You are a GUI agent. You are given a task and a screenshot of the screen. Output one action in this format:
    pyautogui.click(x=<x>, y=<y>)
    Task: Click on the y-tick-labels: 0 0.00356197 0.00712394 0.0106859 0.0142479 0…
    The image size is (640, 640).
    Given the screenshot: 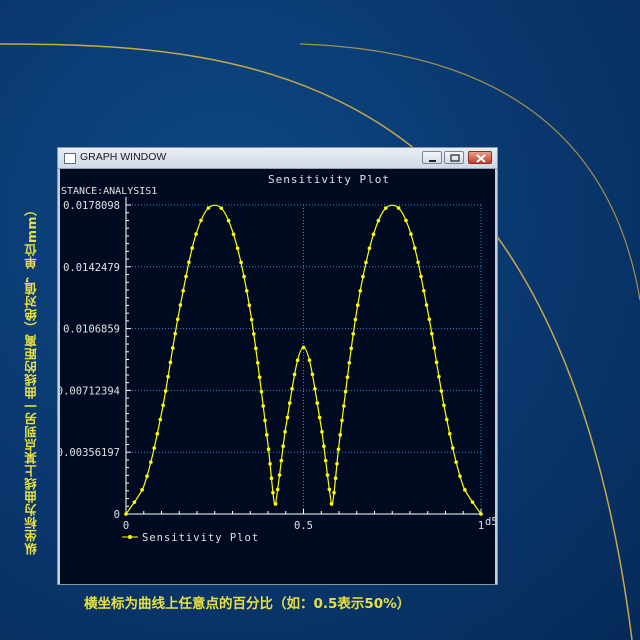 What is the action you would take?
    pyautogui.click(x=88, y=360)
    